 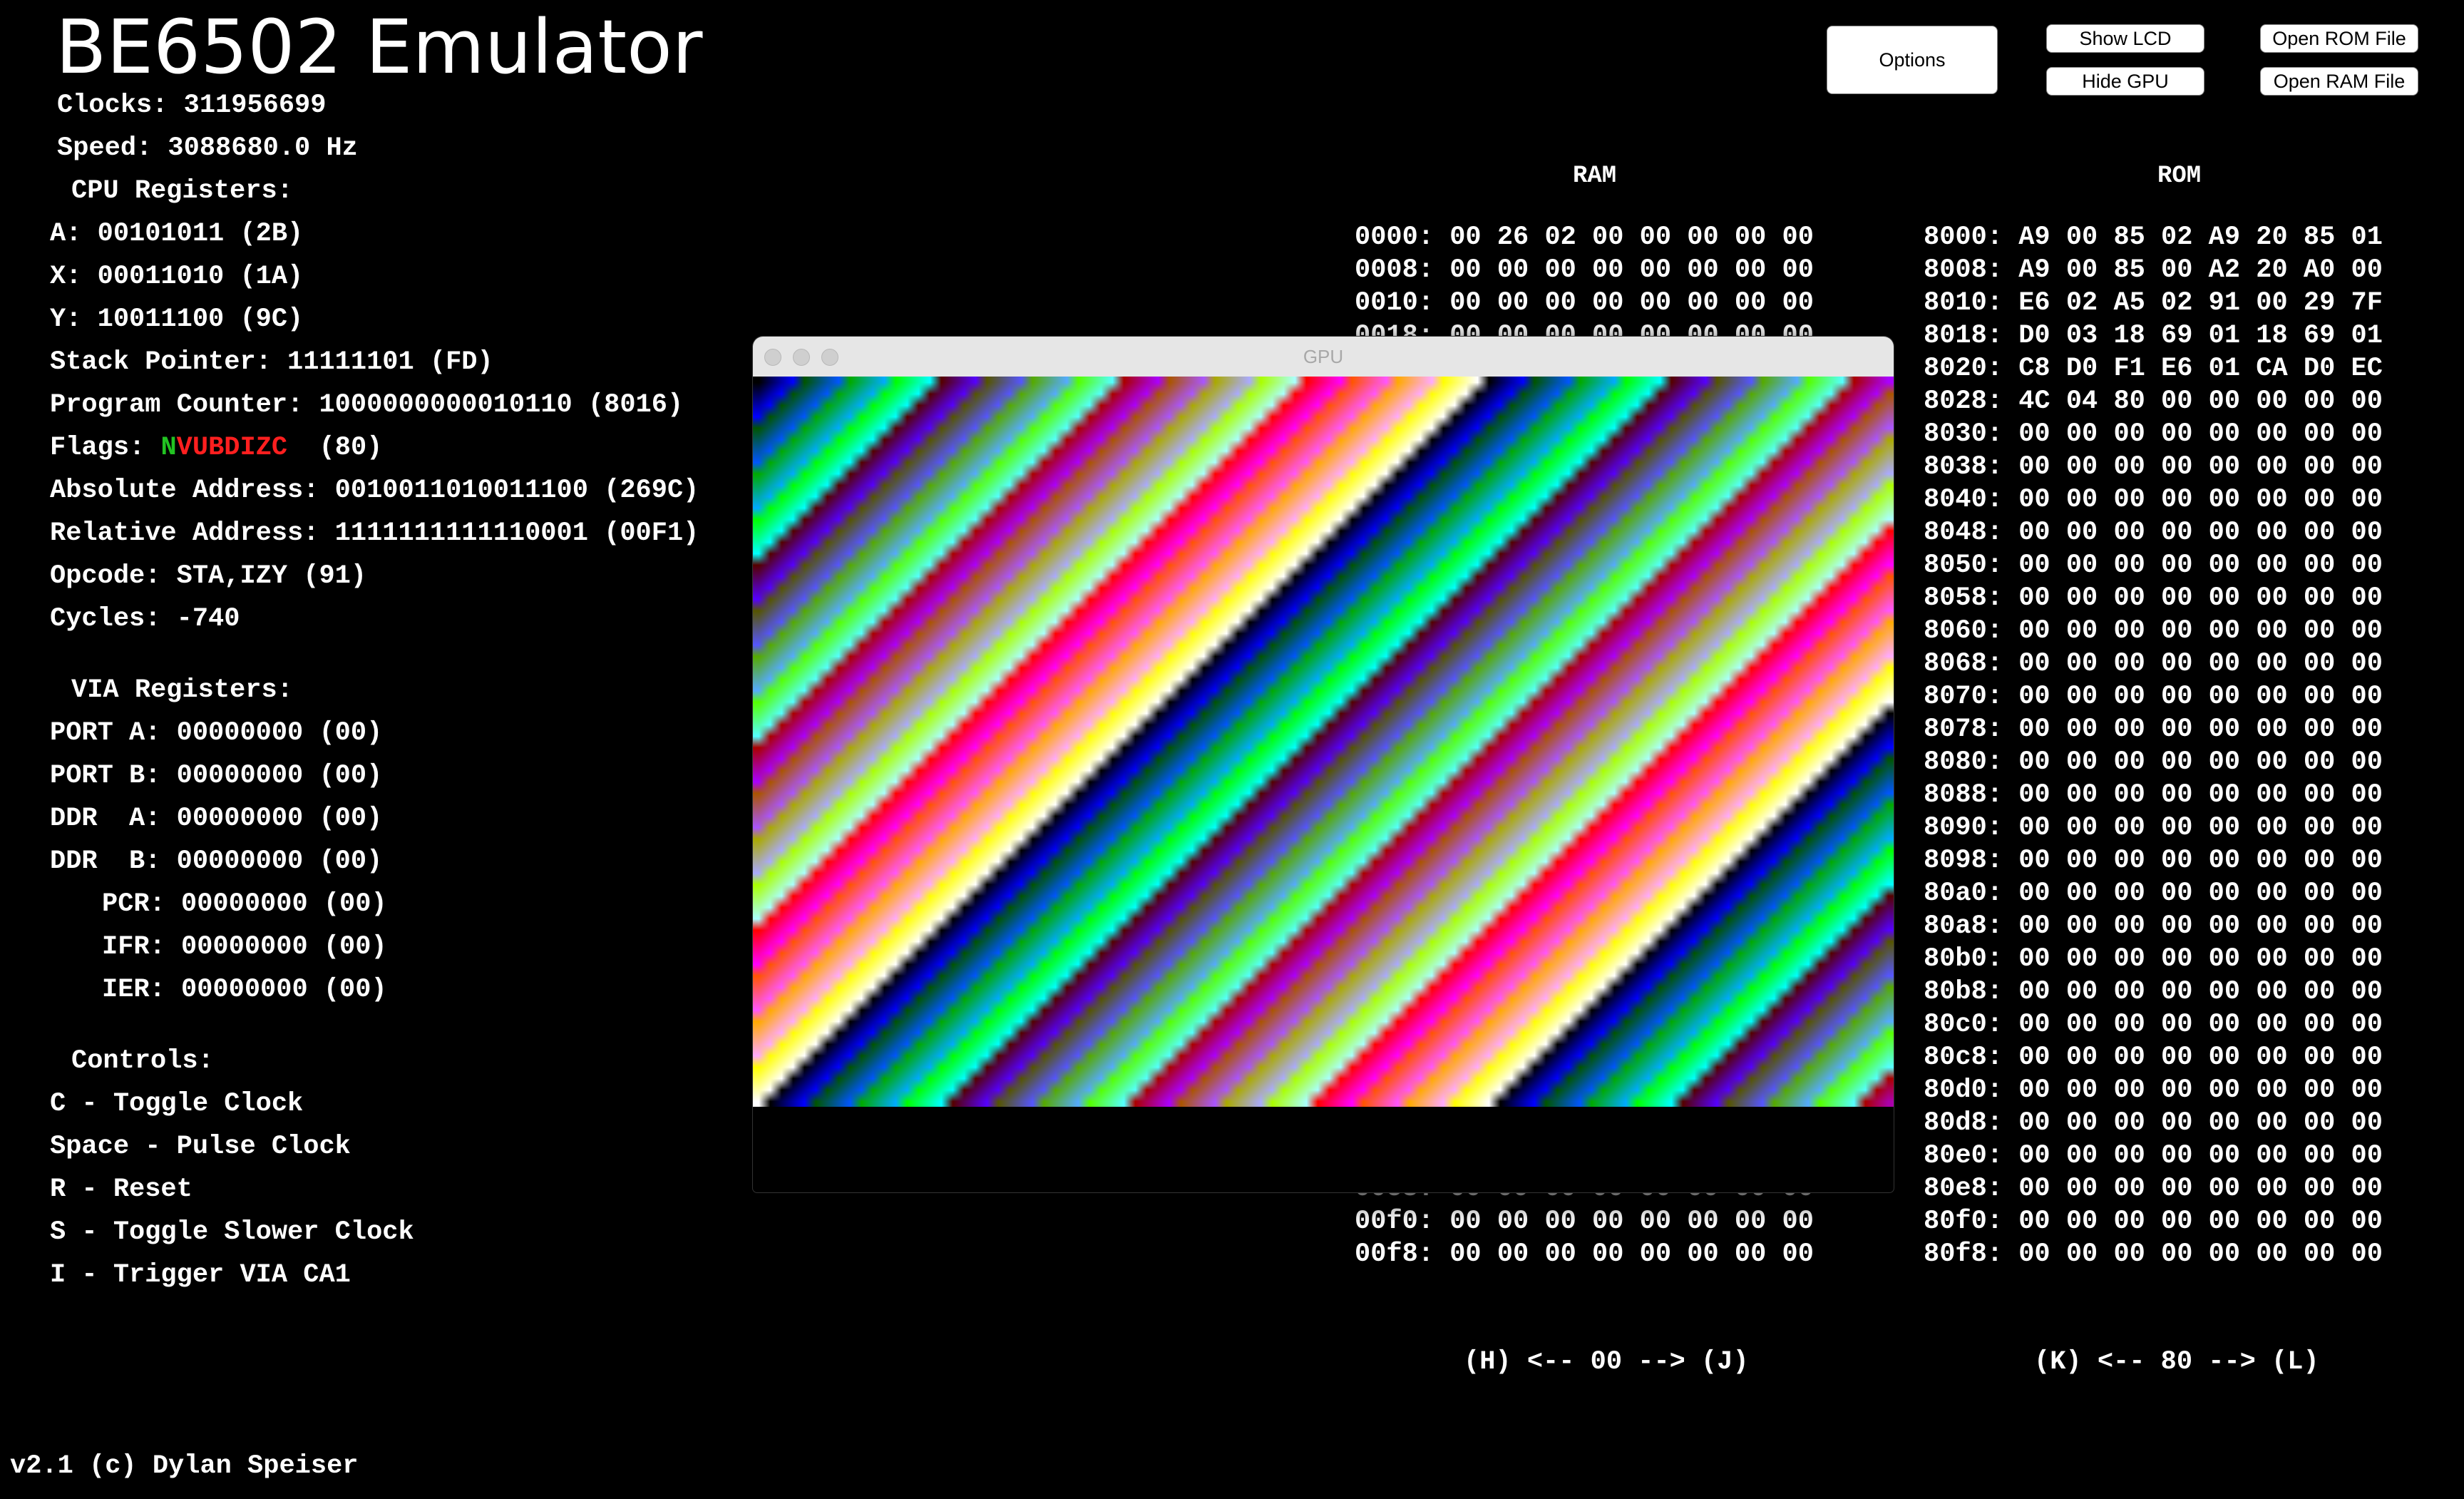 I want to click on rom-title: ROM, so click(x=2179, y=176).